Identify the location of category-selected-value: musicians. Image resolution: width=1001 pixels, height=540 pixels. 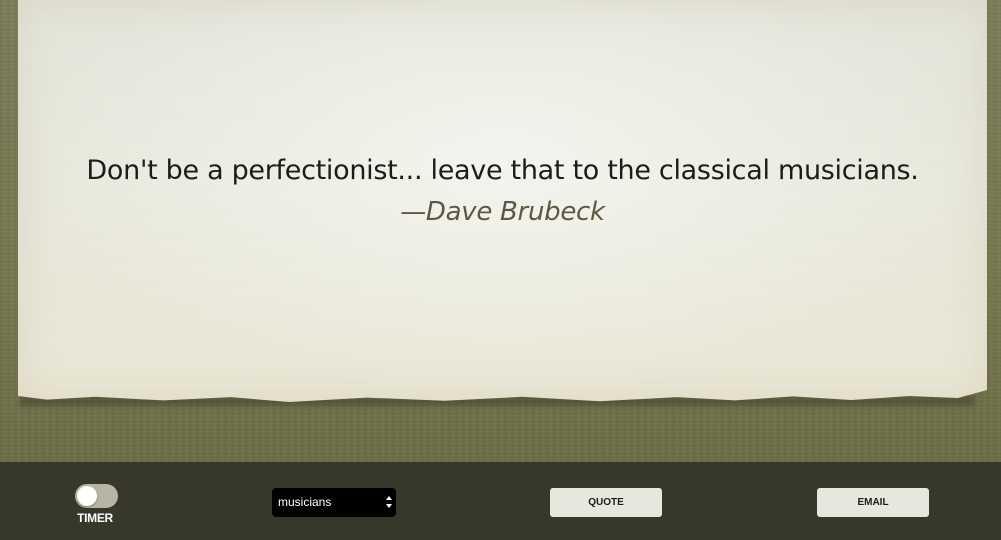
(305, 502).